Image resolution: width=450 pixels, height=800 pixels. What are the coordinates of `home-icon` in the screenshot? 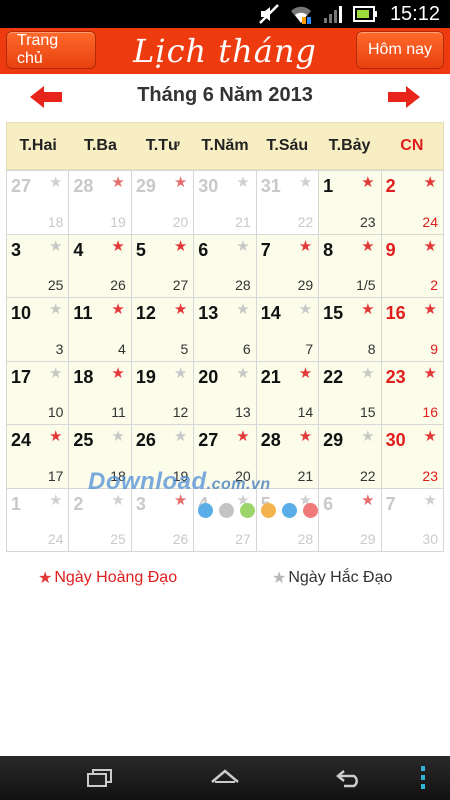 It's located at (225, 778).